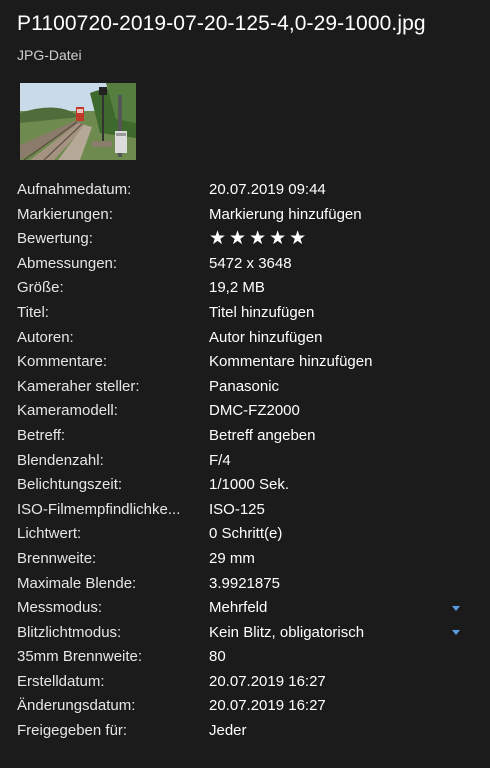 The width and height of the screenshot is (490, 768). I want to click on property-label: Maximale Blende:, so click(77, 583).